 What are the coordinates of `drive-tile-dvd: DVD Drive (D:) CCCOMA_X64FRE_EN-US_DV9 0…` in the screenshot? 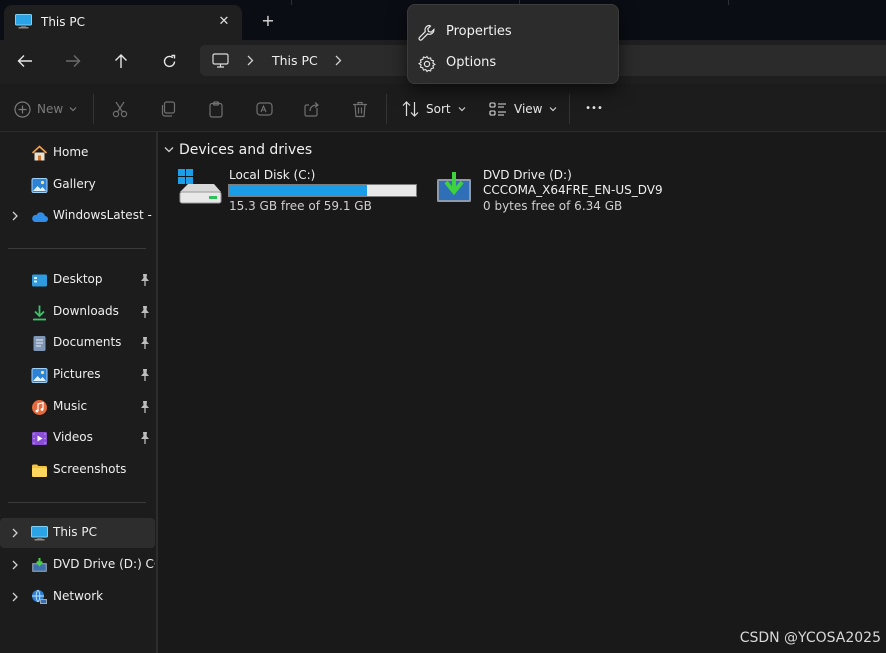 It's located at (563, 191).